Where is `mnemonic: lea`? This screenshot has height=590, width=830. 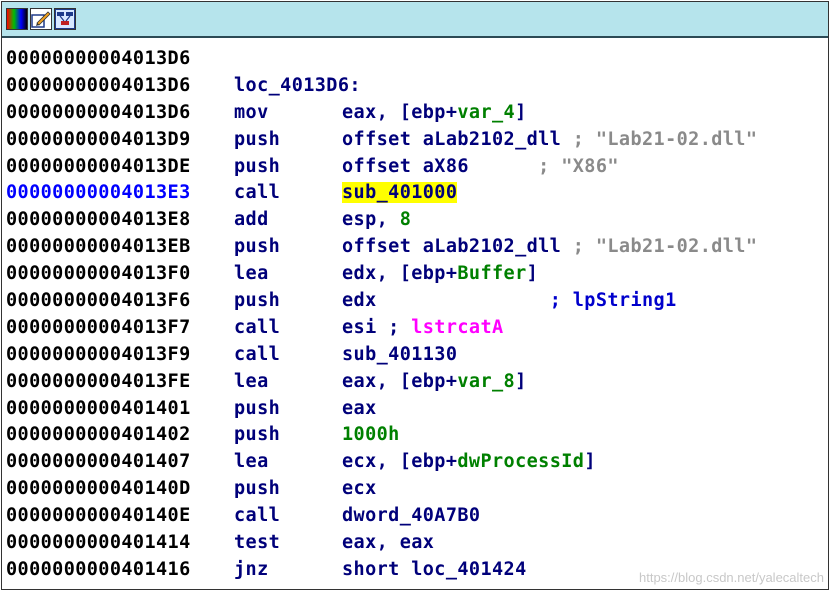 mnemonic: lea is located at coordinates (251, 462).